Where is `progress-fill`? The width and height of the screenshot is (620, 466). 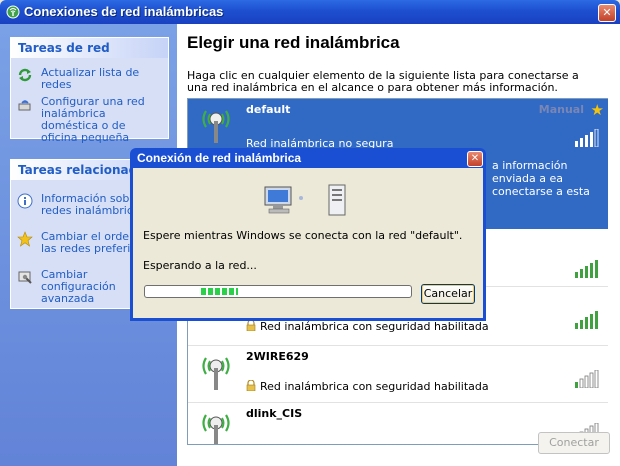
progress-fill is located at coordinates (219, 291).